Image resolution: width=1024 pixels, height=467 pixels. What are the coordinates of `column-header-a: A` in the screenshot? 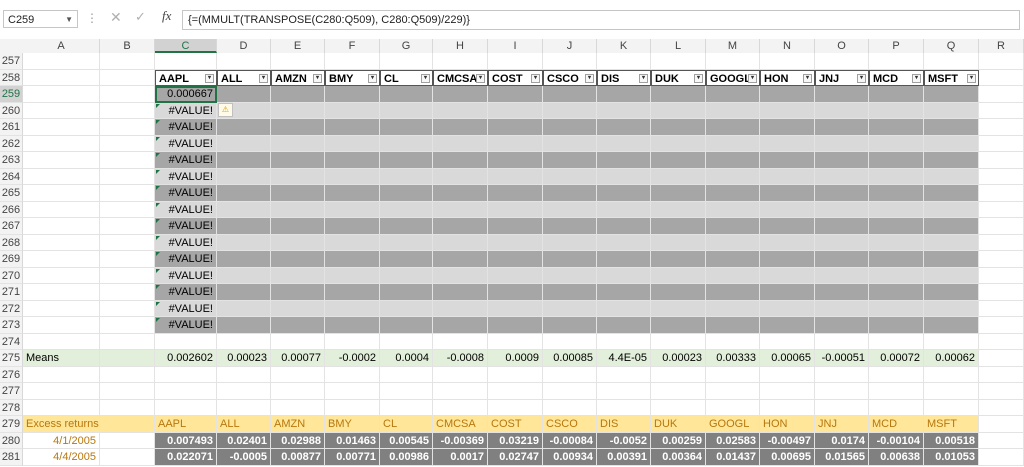 It's located at (61, 46).